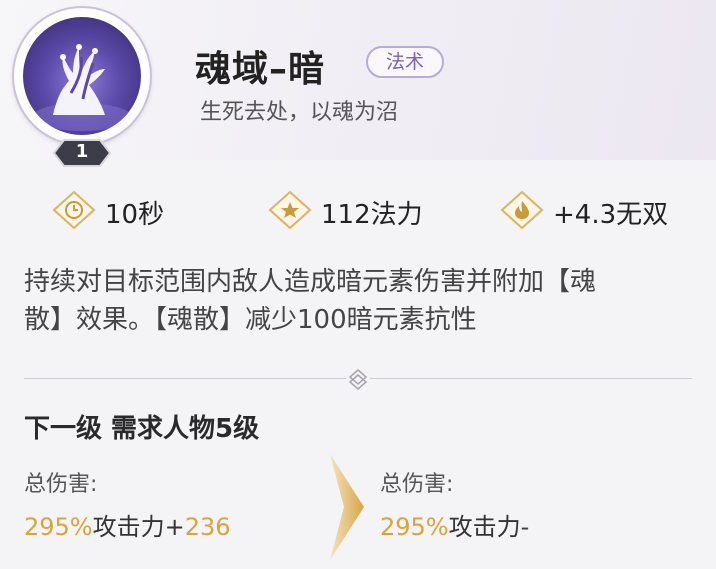 Image resolution: width=716 pixels, height=569 pixels. What do you see at coordinates (414, 527) in the screenshot?
I see `next-damage-percent: 295%` at bounding box center [414, 527].